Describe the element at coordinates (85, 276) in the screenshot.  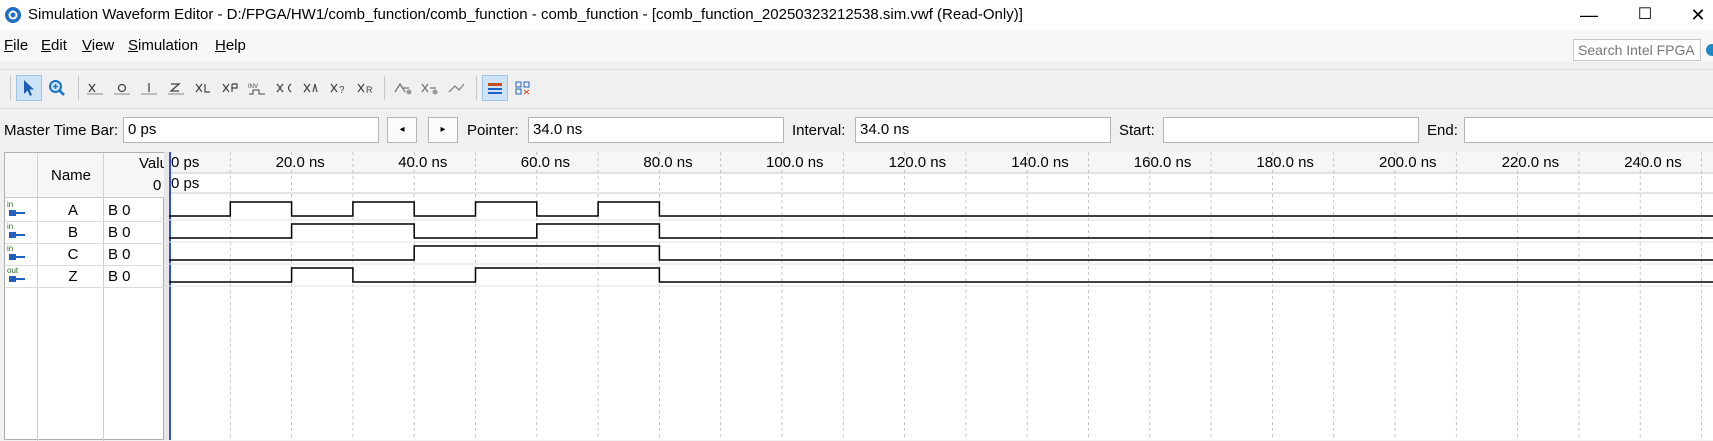
I see `signal-row-z: out Z B 0` at that location.